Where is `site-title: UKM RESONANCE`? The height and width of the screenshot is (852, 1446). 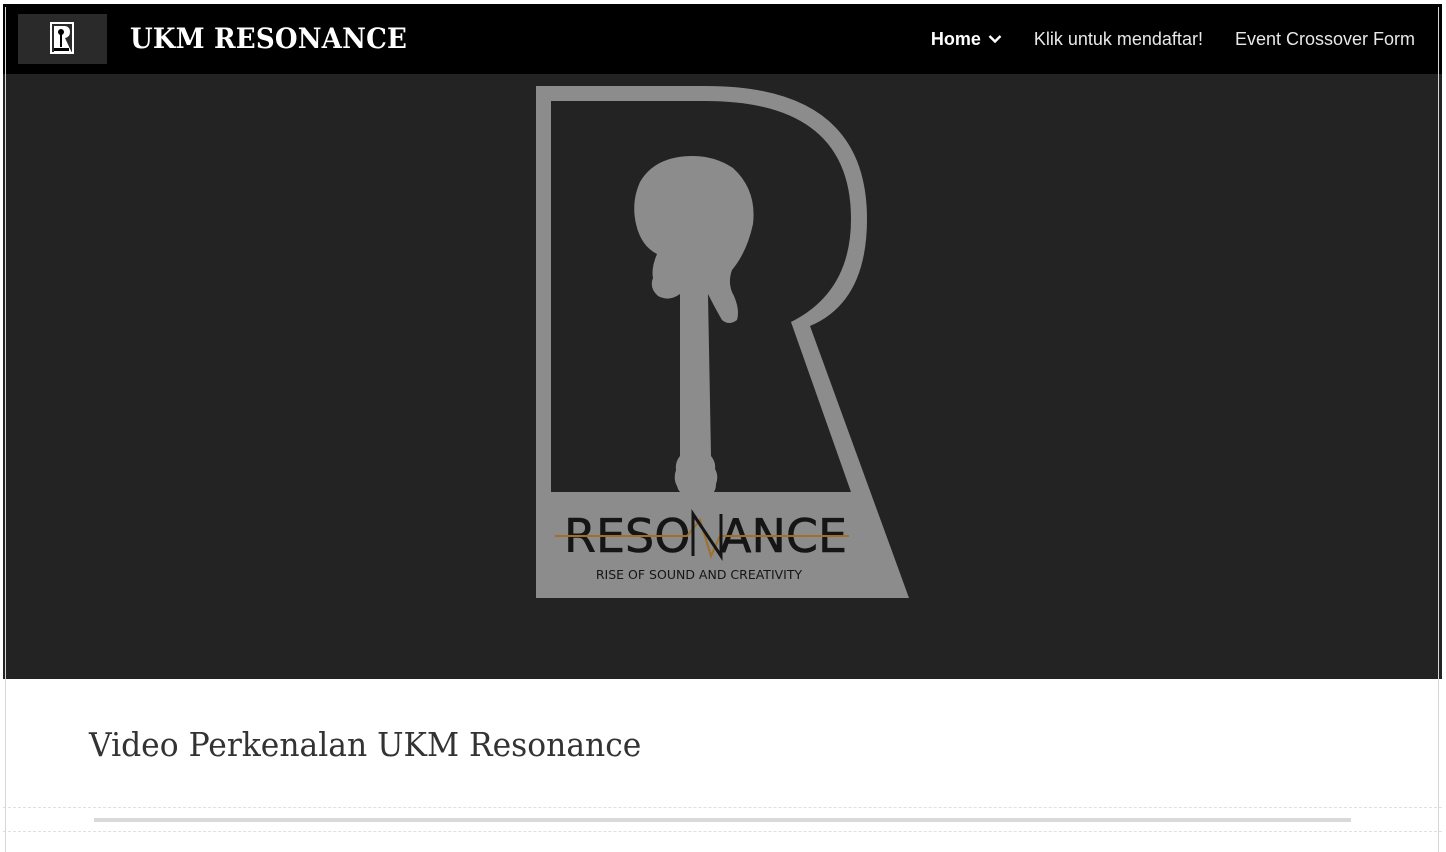
site-title: UKM RESONANCE is located at coordinates (268, 39).